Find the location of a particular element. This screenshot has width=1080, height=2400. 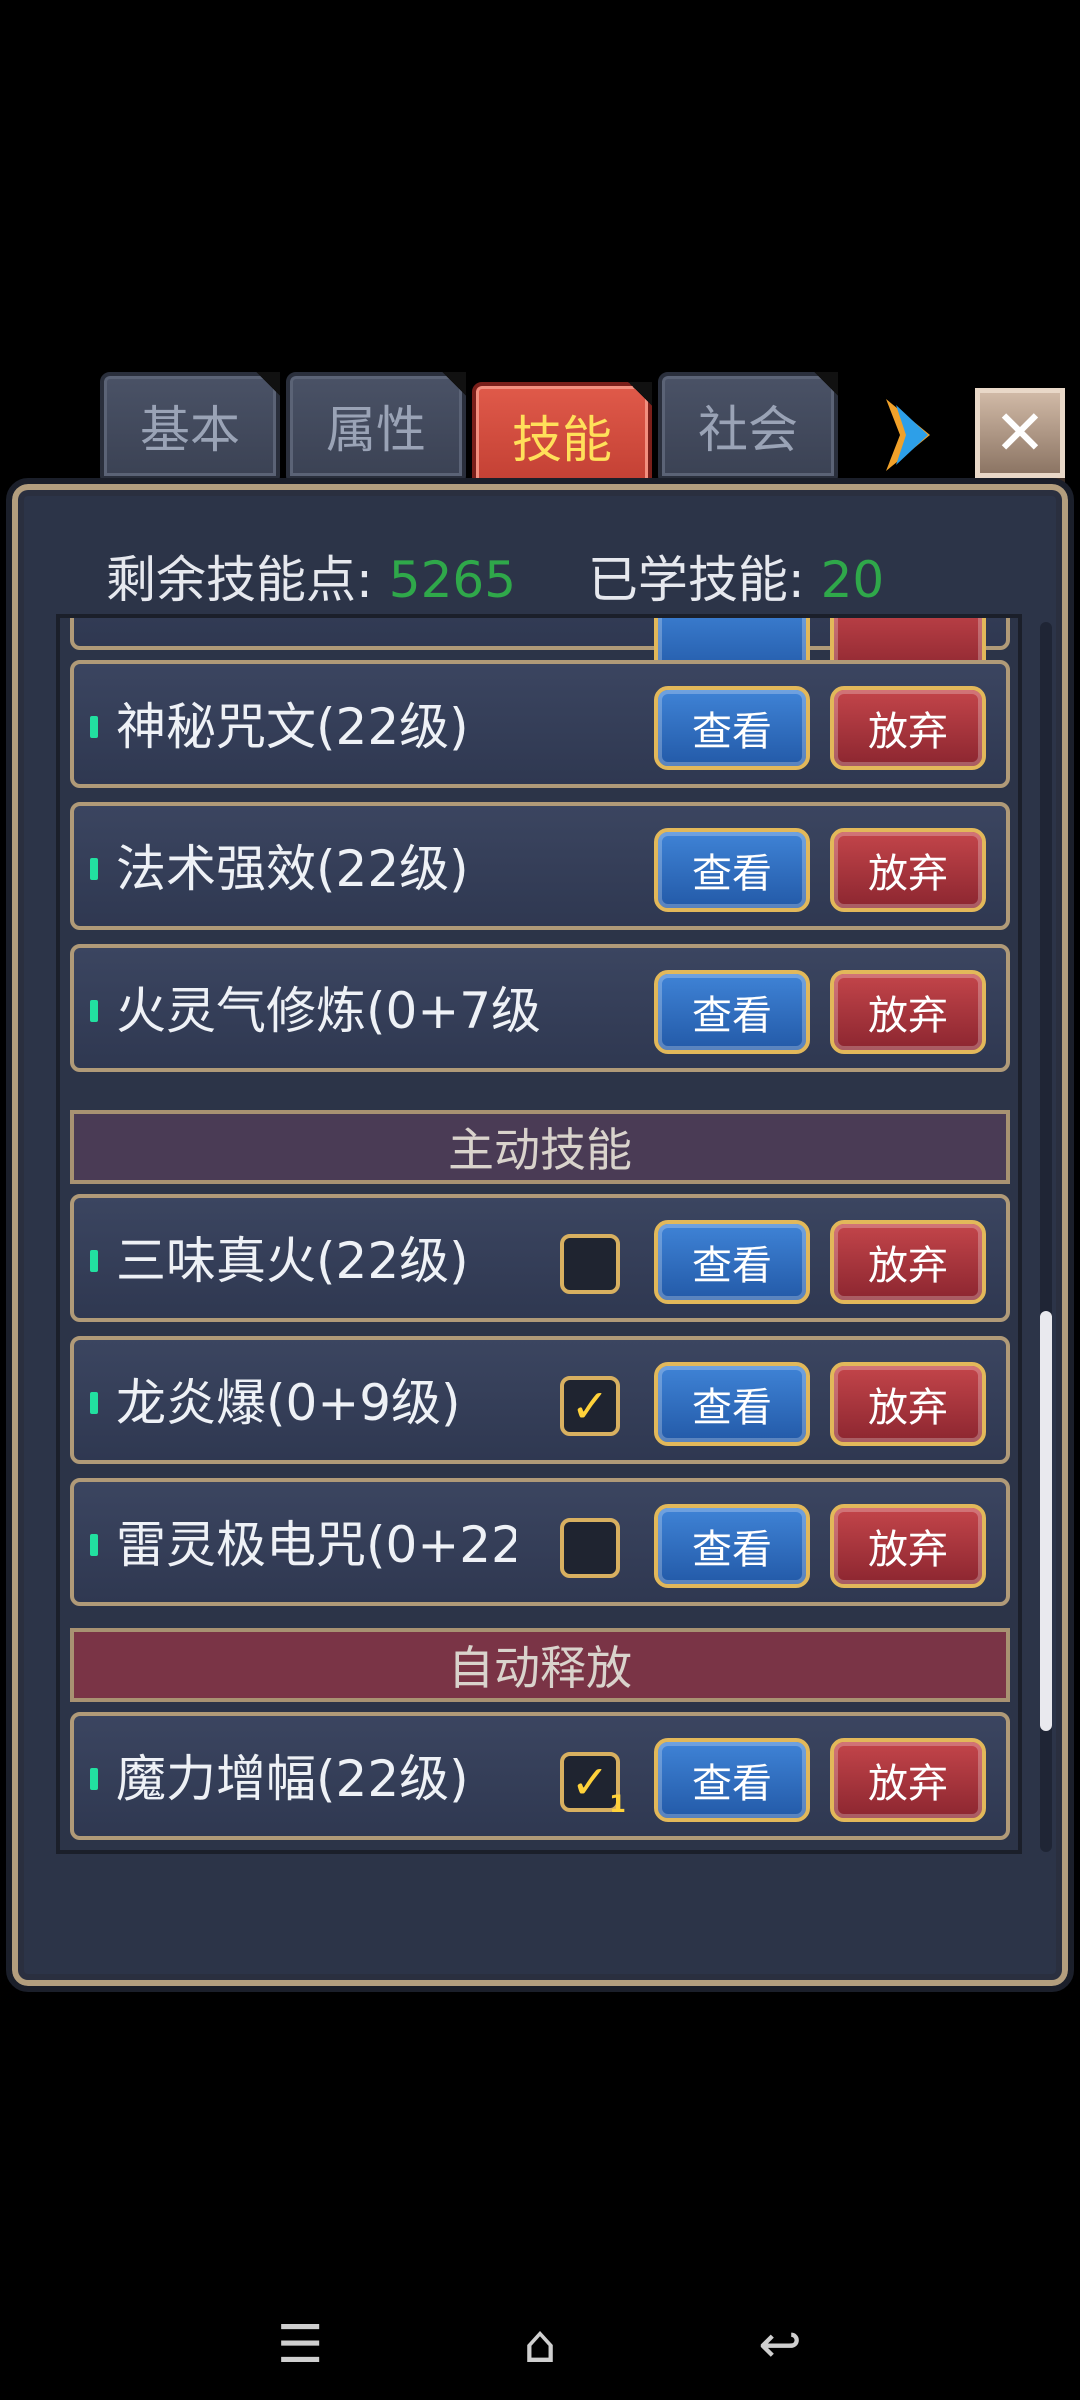

list-item: 法术强效(22级) 查看 放弃 is located at coordinates (540, 866).